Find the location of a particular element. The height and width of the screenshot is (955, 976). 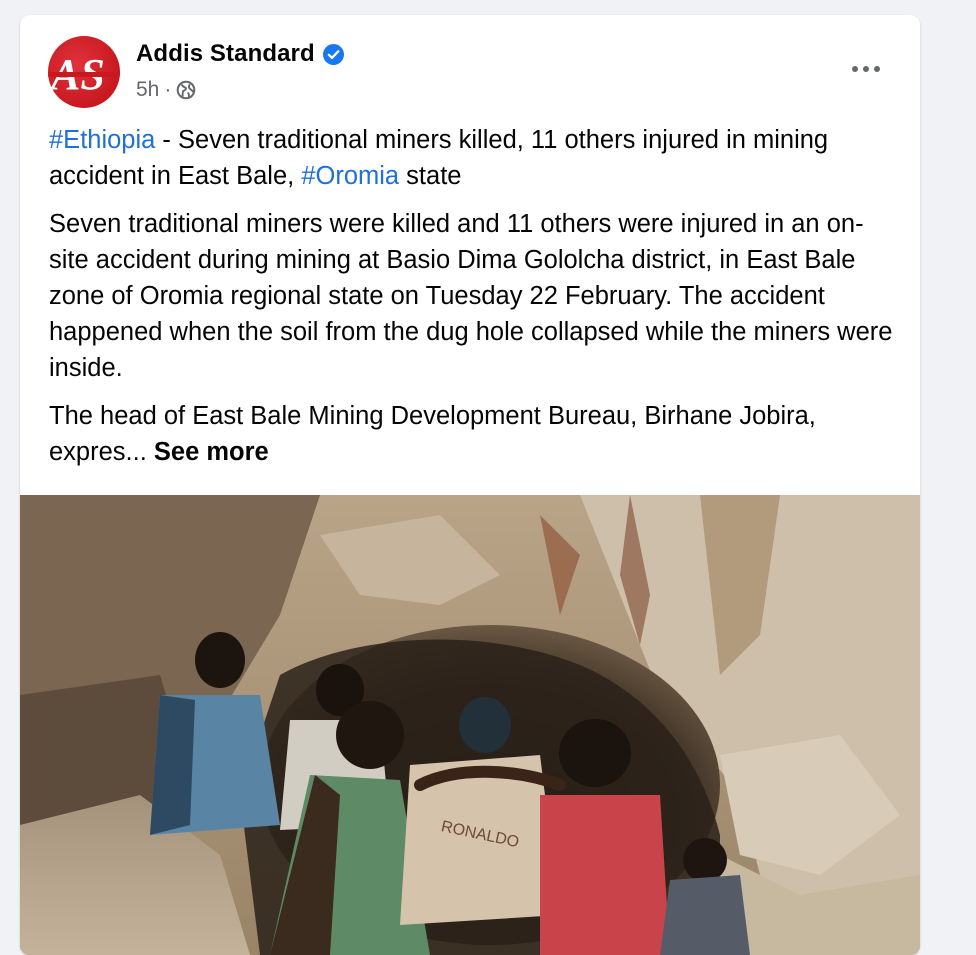

see-more-button: See more is located at coordinates (211, 452).